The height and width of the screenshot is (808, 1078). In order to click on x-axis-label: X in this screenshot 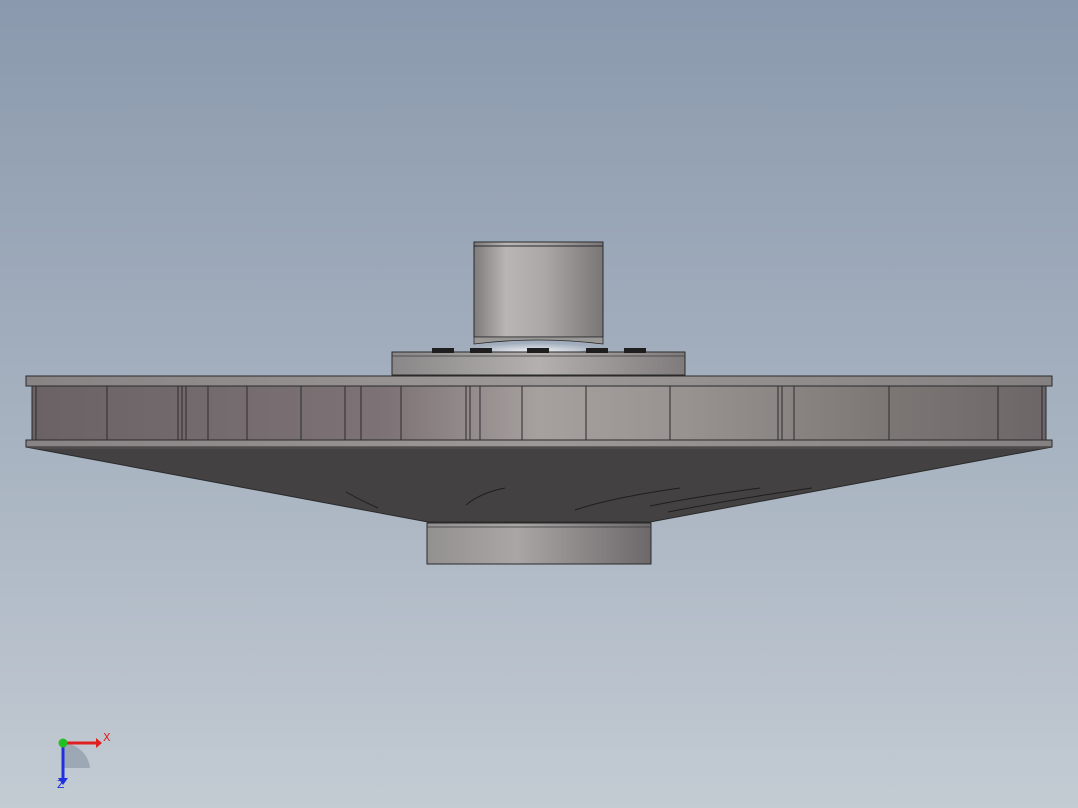, I will do `click(107, 737)`.